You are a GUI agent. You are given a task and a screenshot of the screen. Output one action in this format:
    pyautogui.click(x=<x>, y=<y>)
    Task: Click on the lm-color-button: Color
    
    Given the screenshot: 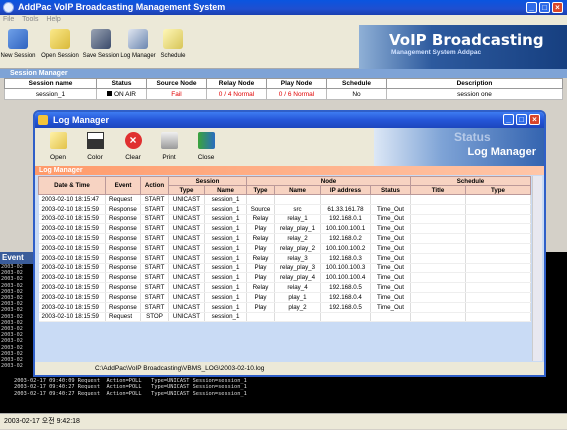 What is the action you would take?
    pyautogui.click(x=95, y=145)
    